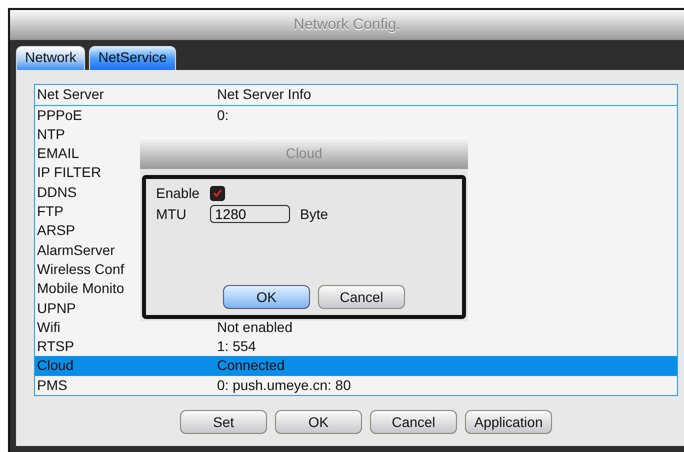 The height and width of the screenshot is (452, 684). What do you see at coordinates (264, 94) in the screenshot?
I see `column-header: Net Server Info` at bounding box center [264, 94].